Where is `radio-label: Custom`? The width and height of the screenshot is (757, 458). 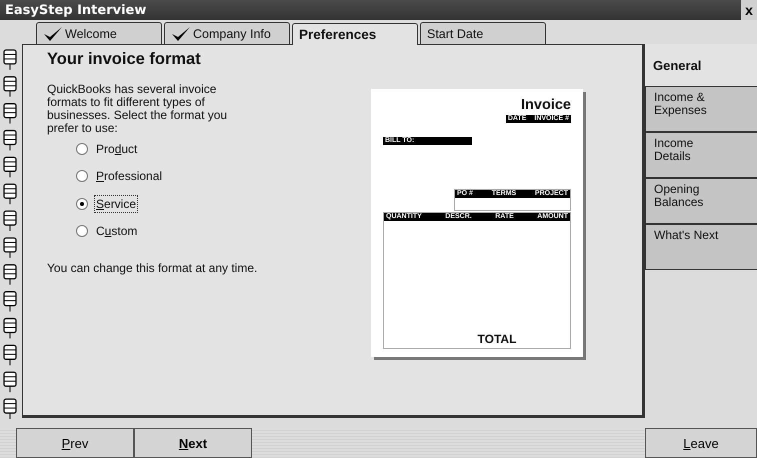 radio-label: Custom is located at coordinates (117, 231).